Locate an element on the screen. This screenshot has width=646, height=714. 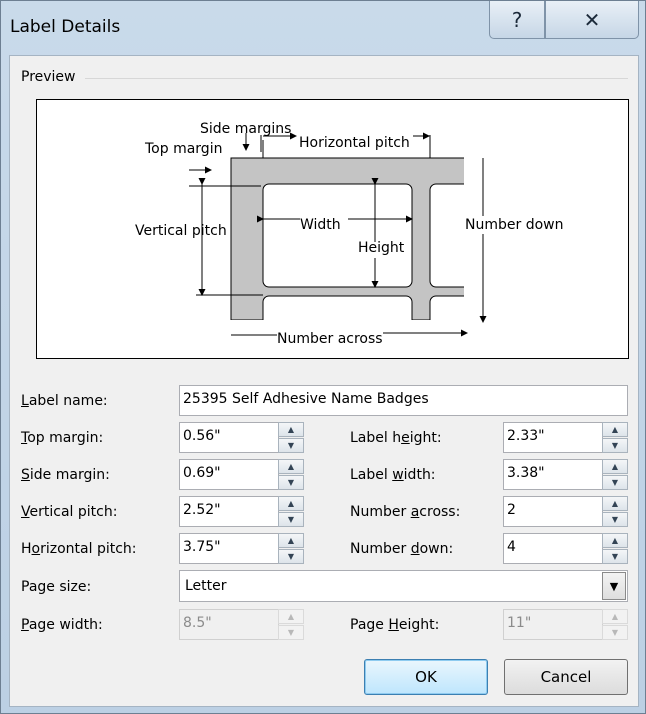
vertical-pitch-spinner: ▲ ▼ is located at coordinates (291, 511).